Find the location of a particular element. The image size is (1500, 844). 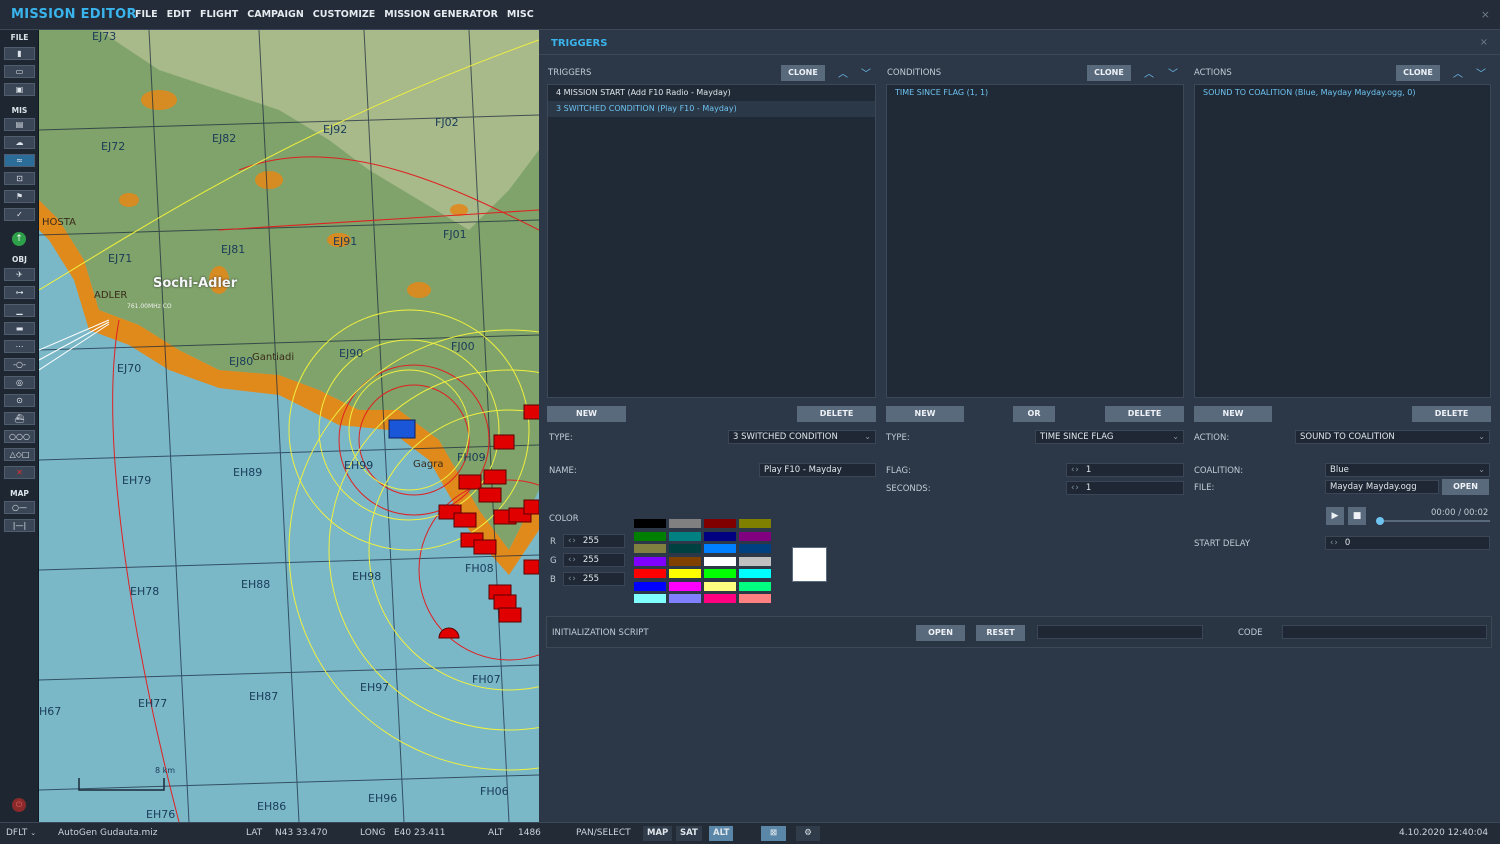

flag-spinner: ‹› 1 is located at coordinates (1125, 470).